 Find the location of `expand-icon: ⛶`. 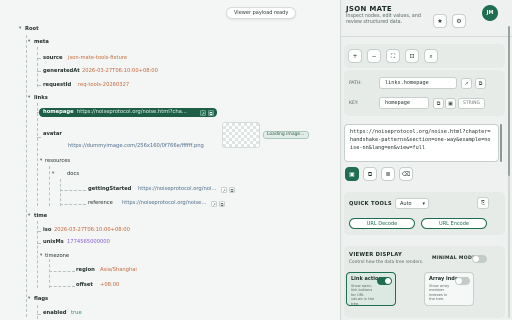

expand-icon: ⛶ is located at coordinates (393, 56).